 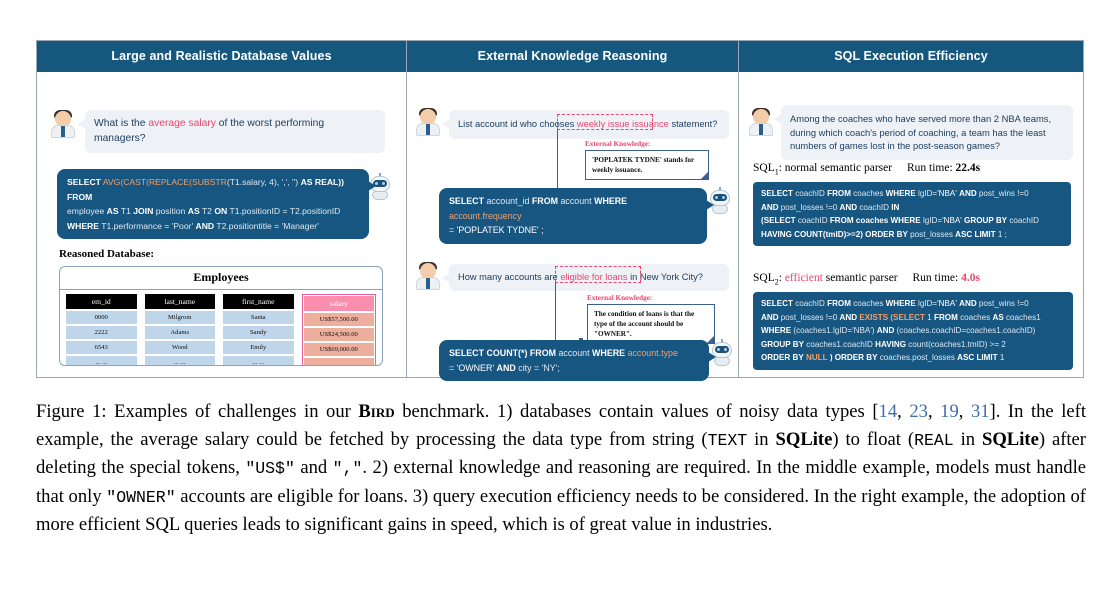 I want to click on sql2-name: SQL, so click(x=764, y=278).